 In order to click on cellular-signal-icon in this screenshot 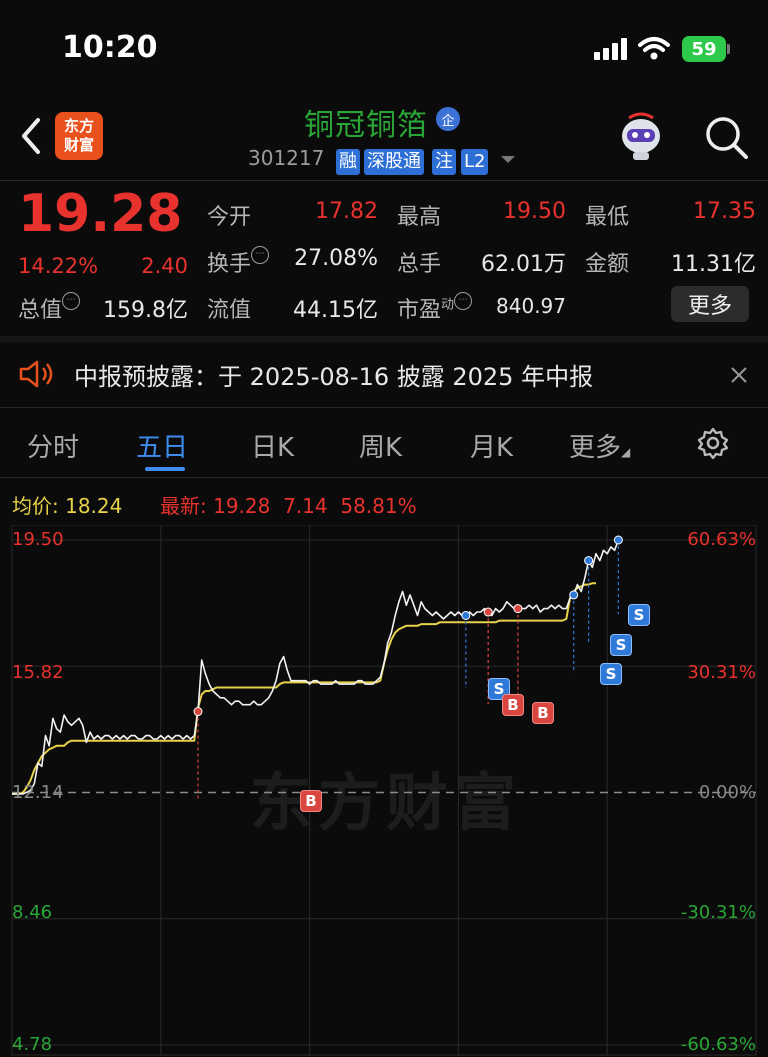, I will do `click(610, 49)`.